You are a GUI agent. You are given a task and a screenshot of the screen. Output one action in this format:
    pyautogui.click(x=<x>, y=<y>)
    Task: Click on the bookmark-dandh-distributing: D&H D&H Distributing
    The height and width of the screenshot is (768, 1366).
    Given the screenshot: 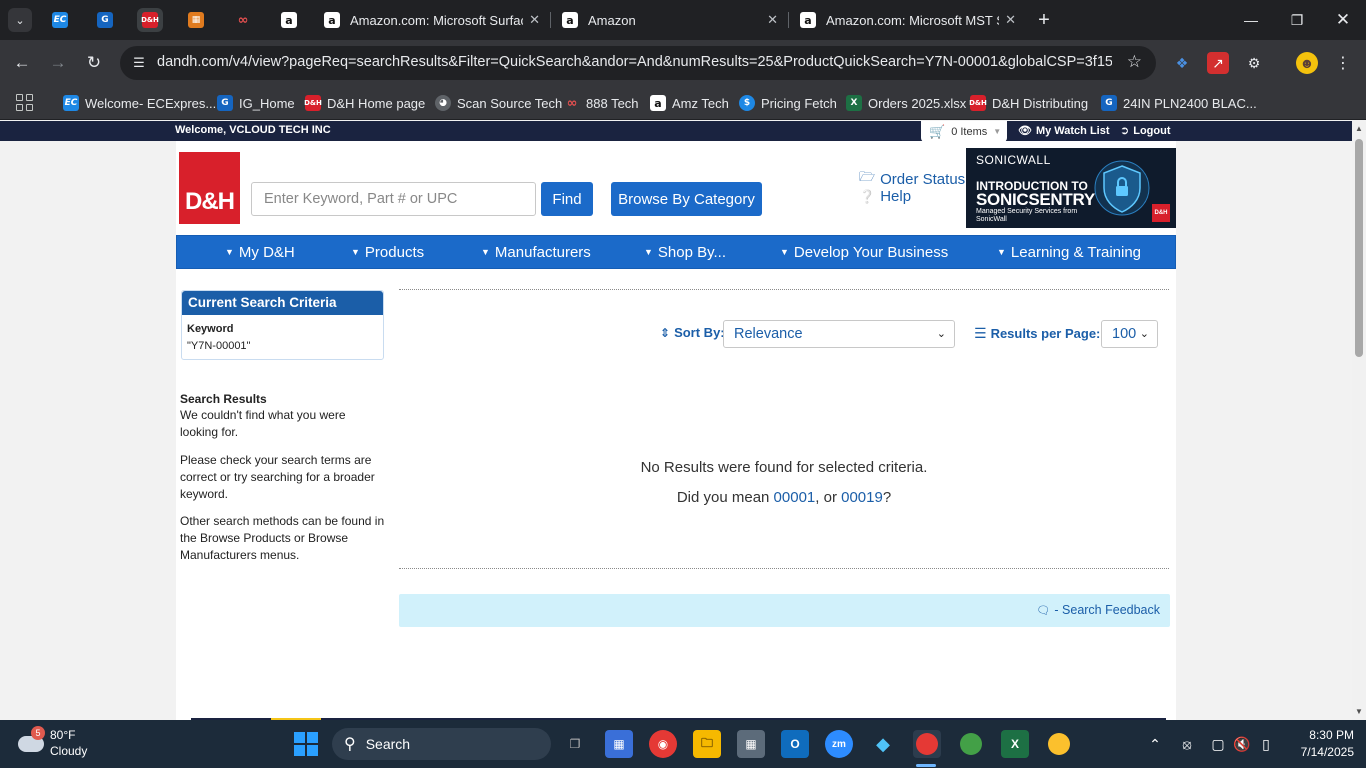 What is the action you would take?
    pyautogui.click(x=1028, y=103)
    